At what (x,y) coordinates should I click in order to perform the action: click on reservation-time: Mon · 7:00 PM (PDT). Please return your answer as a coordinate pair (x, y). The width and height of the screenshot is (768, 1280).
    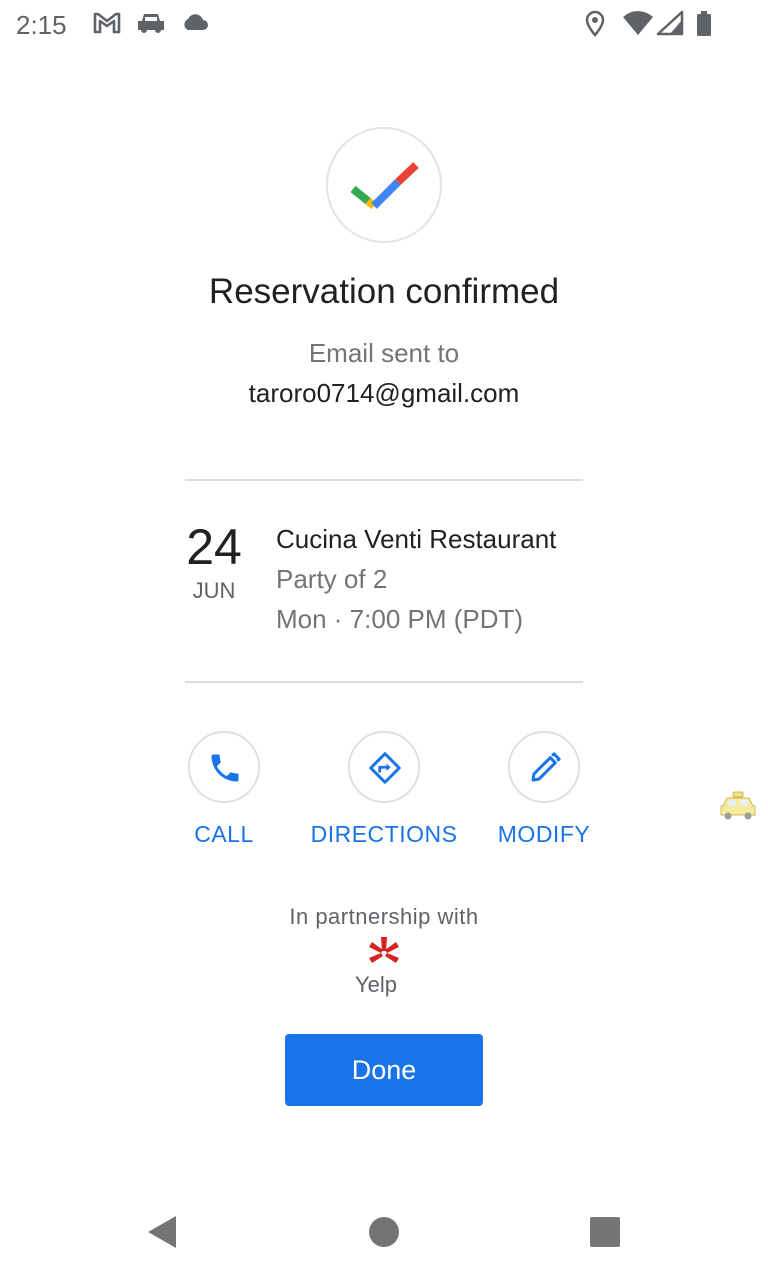
    Looking at the image, I should click on (400, 619).